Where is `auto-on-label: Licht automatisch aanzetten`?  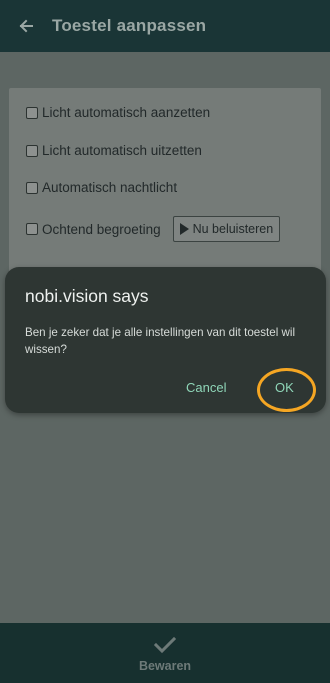 auto-on-label: Licht automatisch aanzetten is located at coordinates (126, 112).